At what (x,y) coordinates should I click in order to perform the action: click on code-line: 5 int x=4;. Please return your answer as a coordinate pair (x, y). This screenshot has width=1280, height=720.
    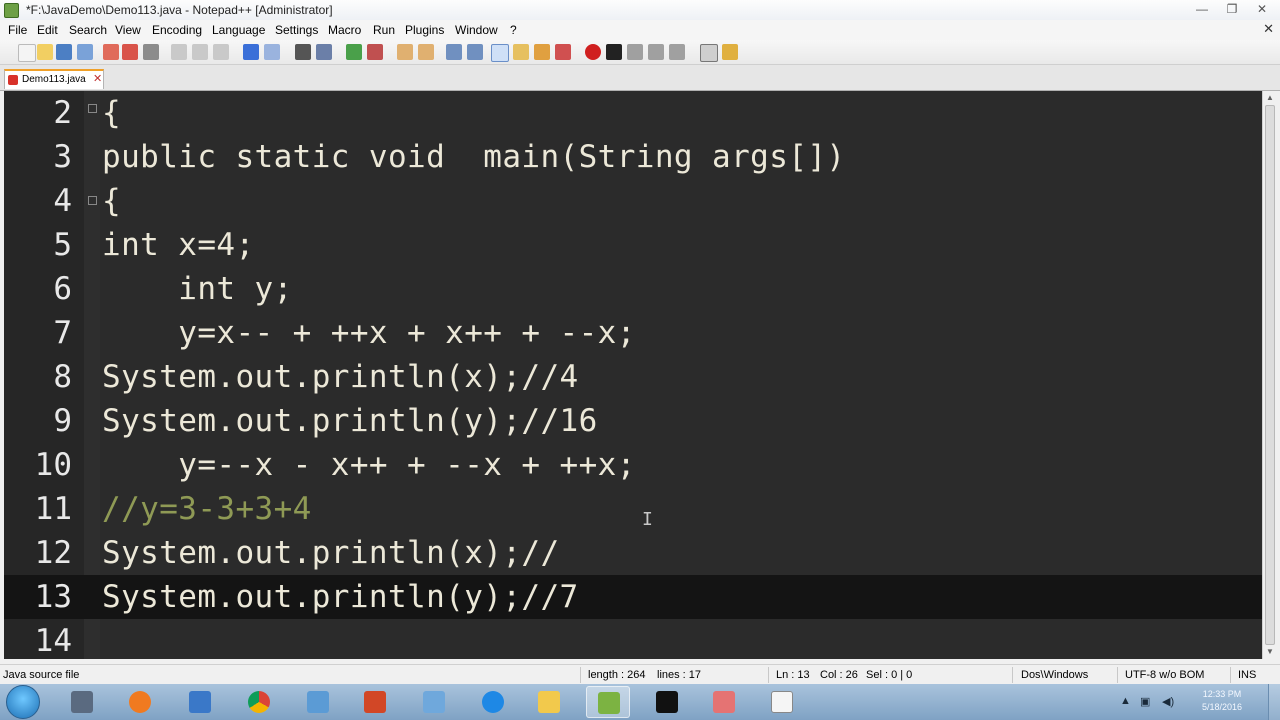
    Looking at the image, I should click on (633, 245).